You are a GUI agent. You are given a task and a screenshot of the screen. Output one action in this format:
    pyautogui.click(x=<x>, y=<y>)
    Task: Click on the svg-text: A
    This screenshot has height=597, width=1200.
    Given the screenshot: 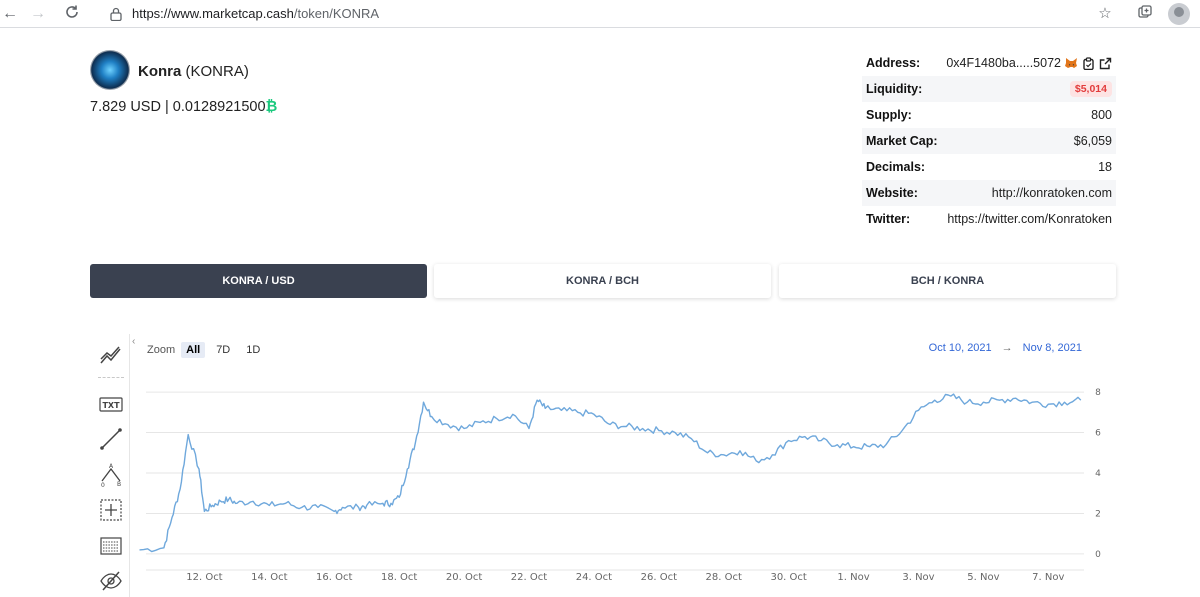 What is the action you would take?
    pyautogui.click(x=111, y=466)
    